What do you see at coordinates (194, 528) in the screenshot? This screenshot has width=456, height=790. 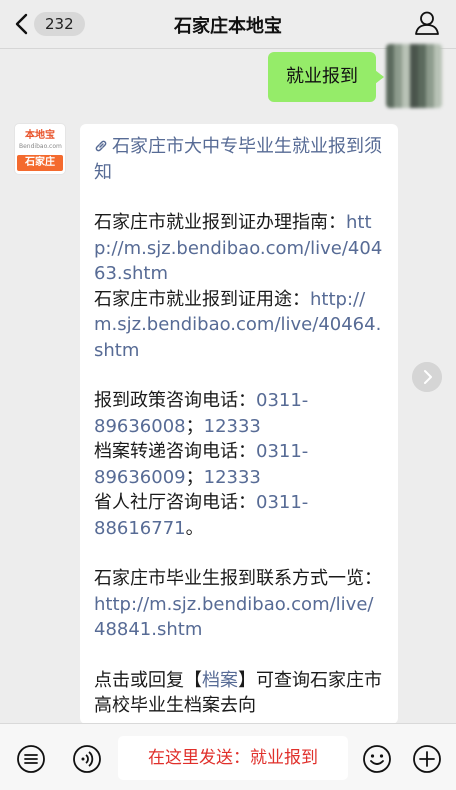 I see `province-end: 。` at bounding box center [194, 528].